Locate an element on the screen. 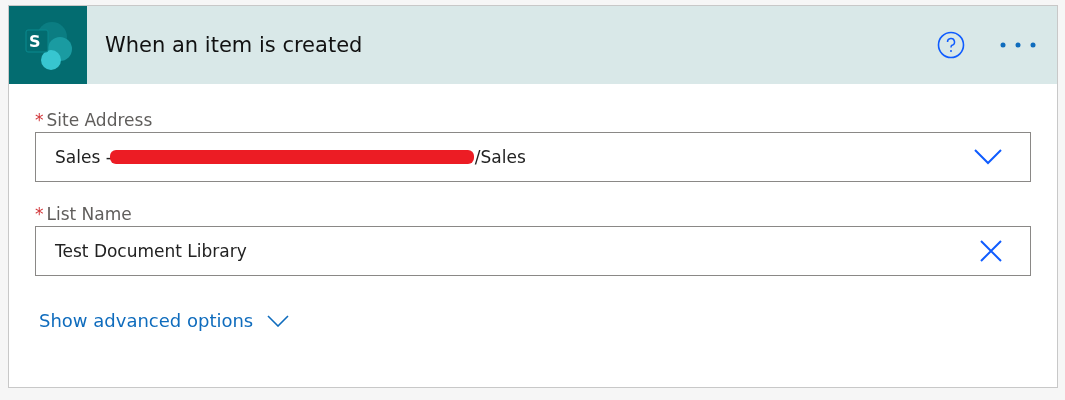  clear-icon is located at coordinates (991, 251).